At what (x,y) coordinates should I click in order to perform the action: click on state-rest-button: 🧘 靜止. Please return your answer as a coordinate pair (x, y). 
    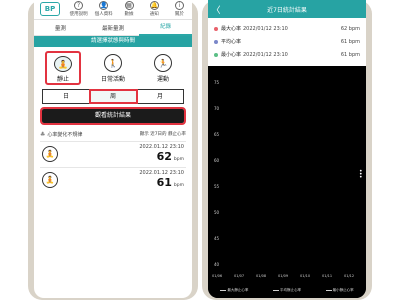
    Looking at the image, I should click on (63, 68).